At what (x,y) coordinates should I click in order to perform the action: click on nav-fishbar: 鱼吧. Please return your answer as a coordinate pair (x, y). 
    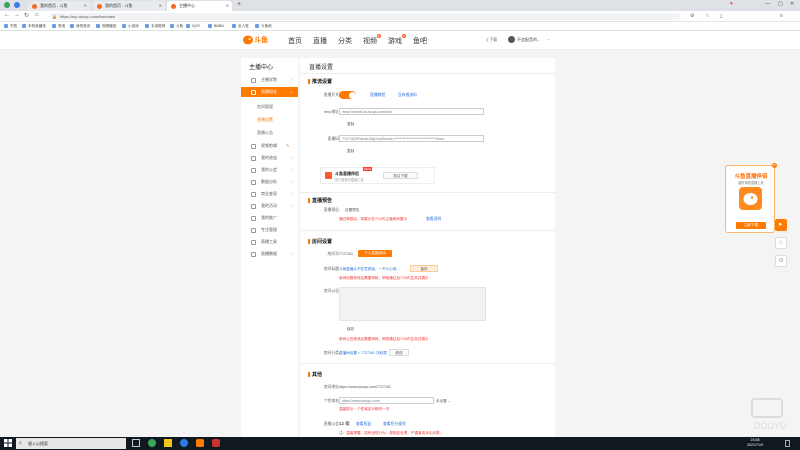
    Looking at the image, I should click on (420, 41).